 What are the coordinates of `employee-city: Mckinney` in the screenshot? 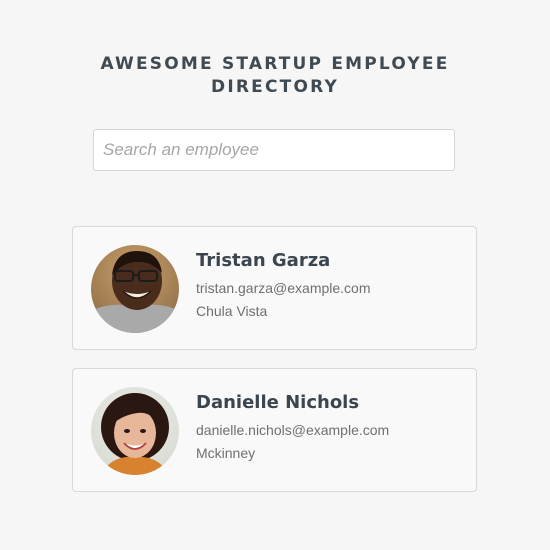 It's located at (226, 453).